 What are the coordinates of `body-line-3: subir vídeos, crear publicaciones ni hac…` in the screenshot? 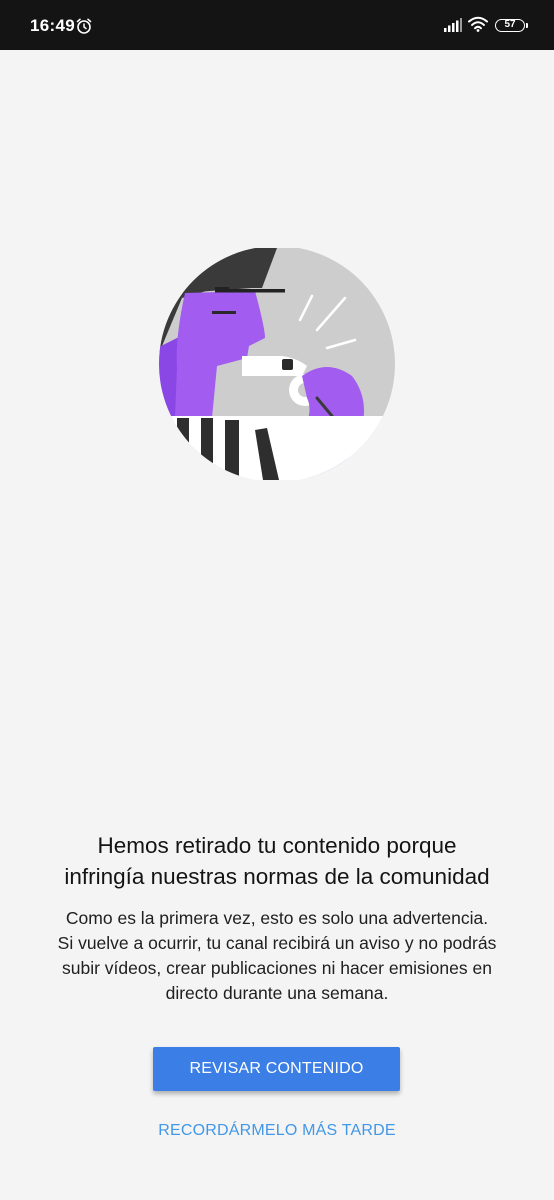 It's located at (277, 968).